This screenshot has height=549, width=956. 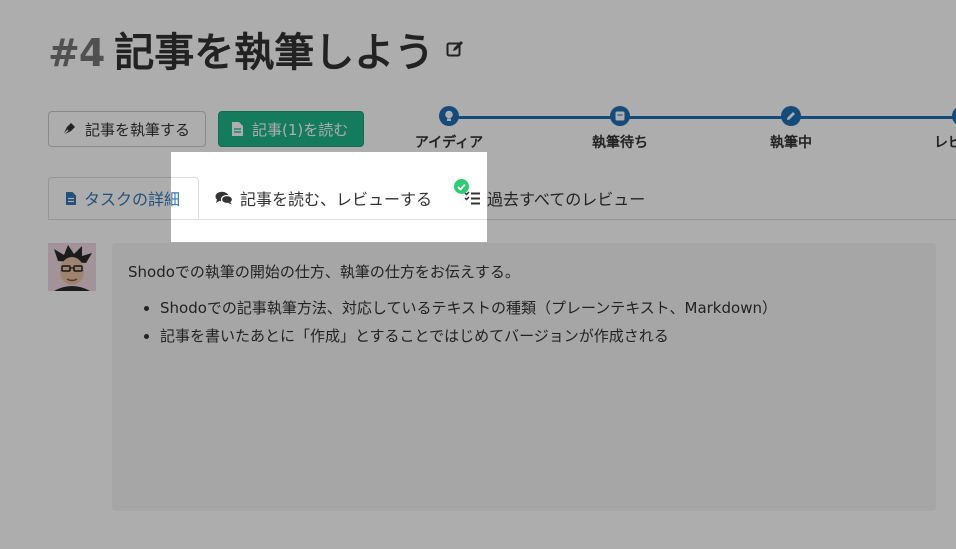 I want to click on task-list-icon, so click(x=472, y=198).